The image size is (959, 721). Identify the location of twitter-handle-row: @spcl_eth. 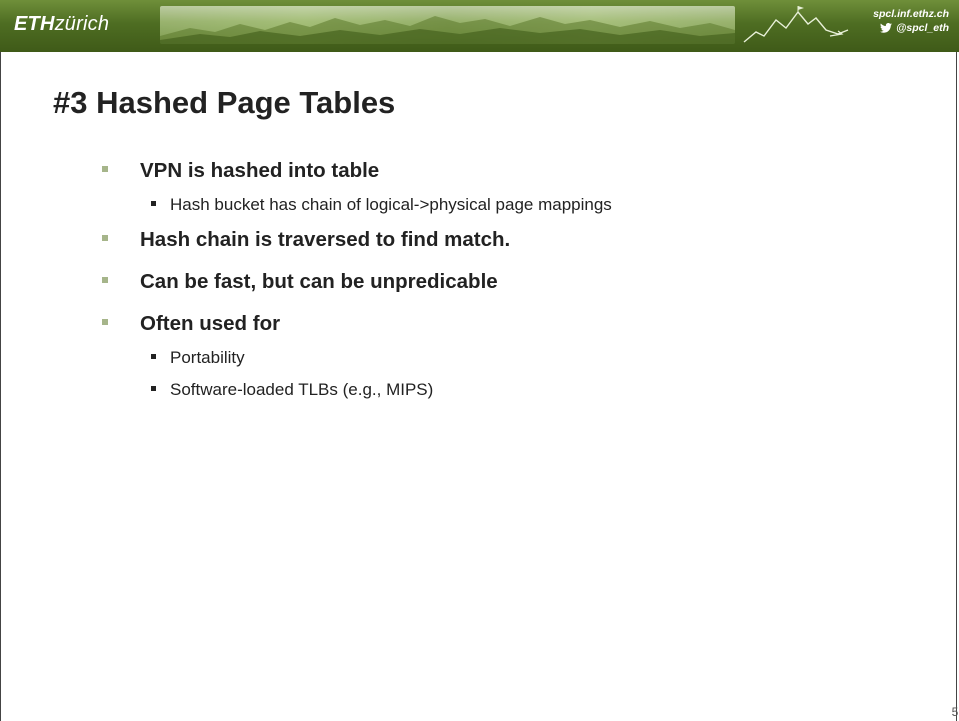
(911, 28).